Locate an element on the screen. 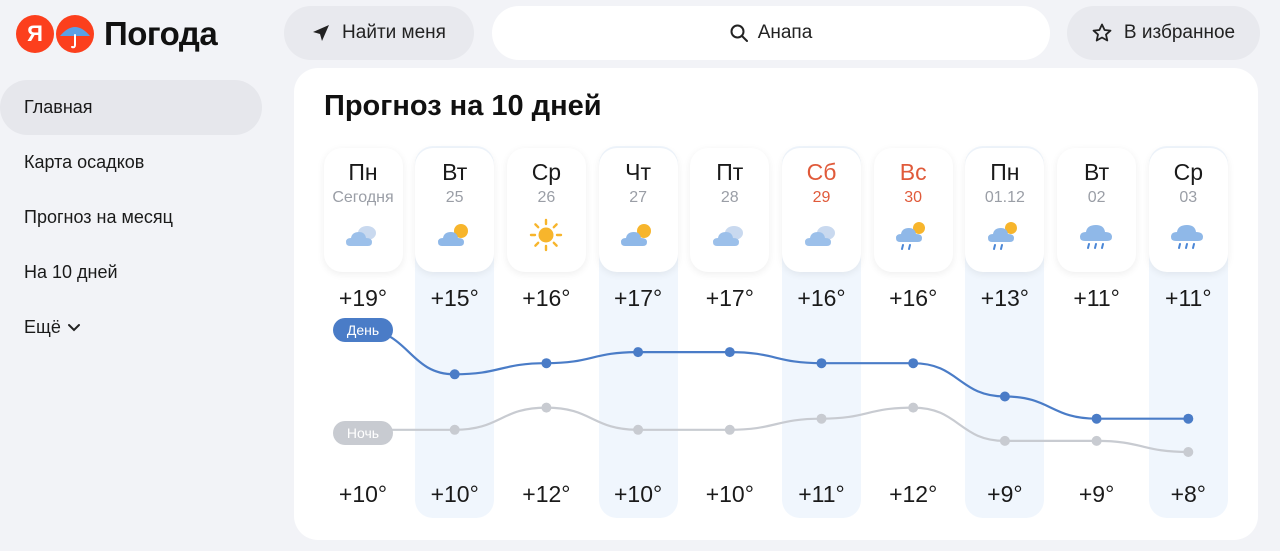 Image resolution: width=1280 pixels, height=551 pixels. add-favorite-button: В избранное is located at coordinates (1163, 33).